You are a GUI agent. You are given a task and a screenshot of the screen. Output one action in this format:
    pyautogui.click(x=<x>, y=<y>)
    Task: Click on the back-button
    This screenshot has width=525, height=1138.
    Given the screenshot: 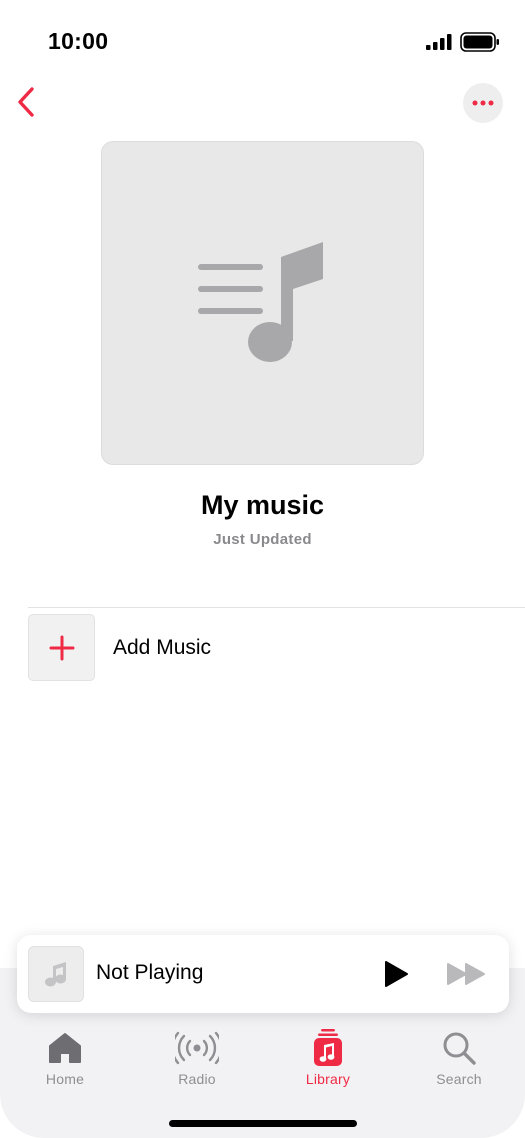 What is the action you would take?
    pyautogui.click(x=26, y=102)
    